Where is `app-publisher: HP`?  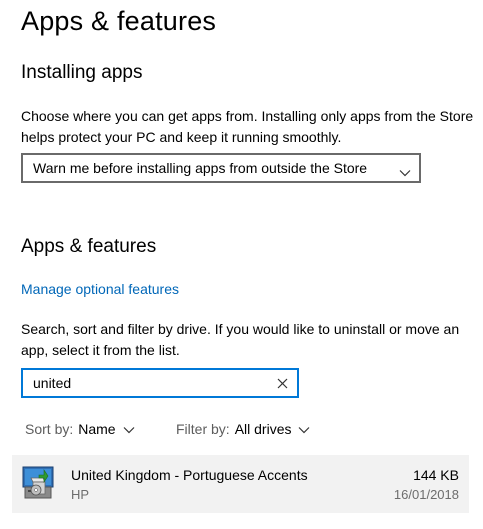
app-publisher: HP is located at coordinates (80, 494).